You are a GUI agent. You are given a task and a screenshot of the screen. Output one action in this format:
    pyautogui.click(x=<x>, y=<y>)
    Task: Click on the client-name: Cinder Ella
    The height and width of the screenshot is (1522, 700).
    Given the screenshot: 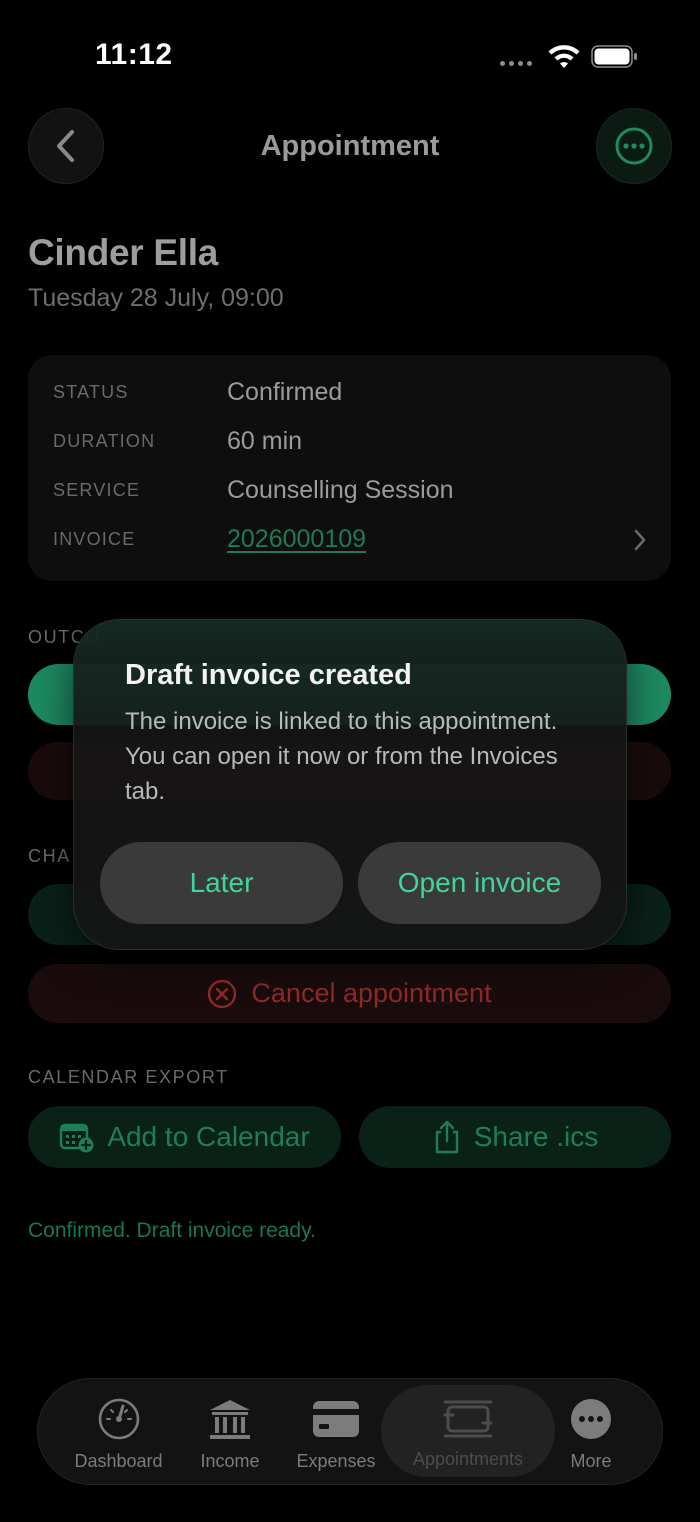 What is the action you would take?
    pyautogui.click(x=123, y=252)
    